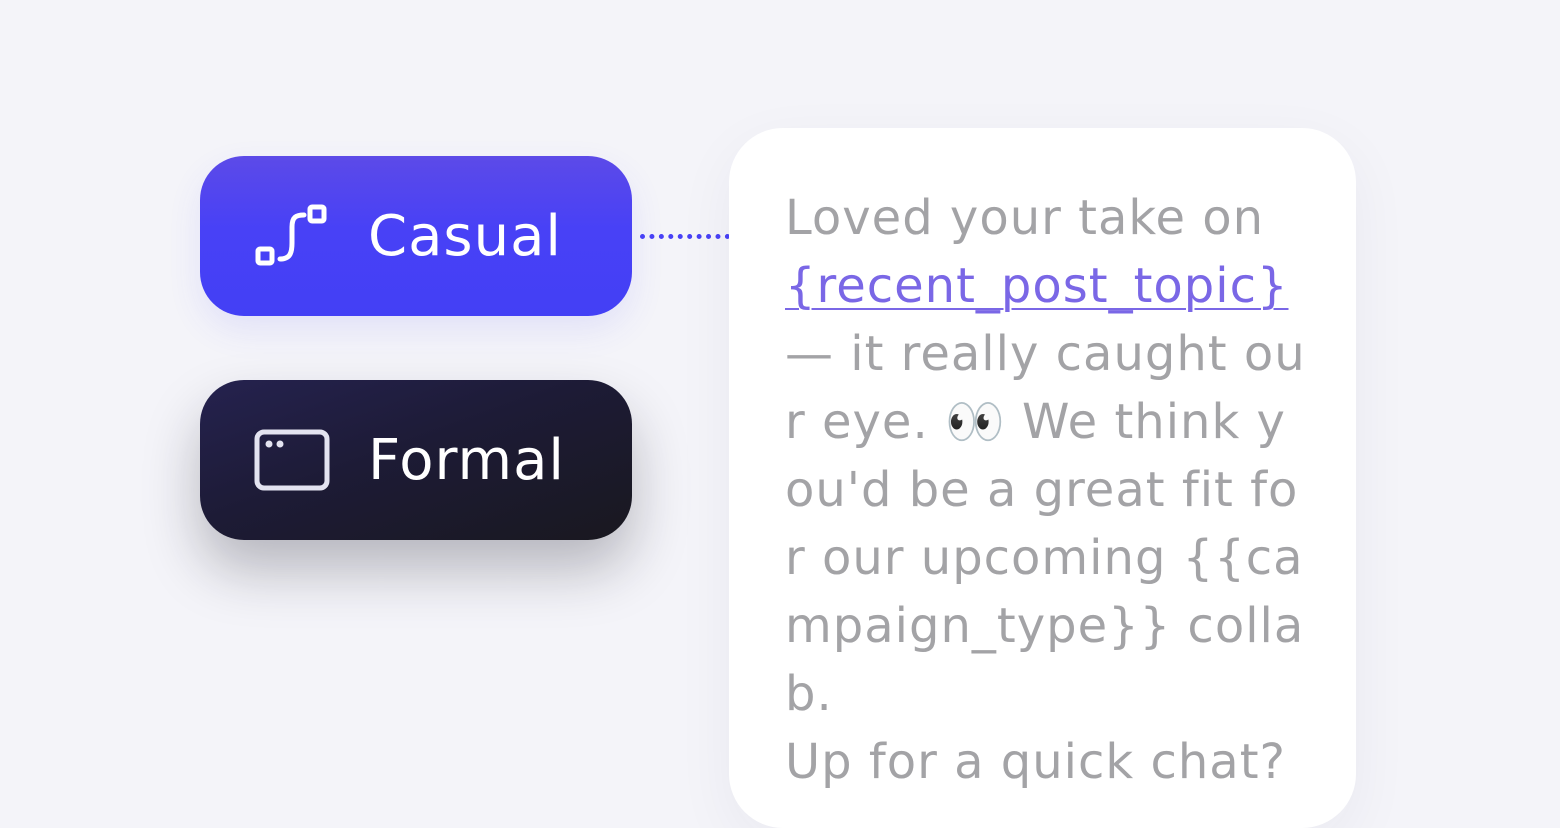 The image size is (1560, 828). Describe the element at coordinates (1025, 218) in the screenshot. I see `message-intro: Loved your take on` at that location.